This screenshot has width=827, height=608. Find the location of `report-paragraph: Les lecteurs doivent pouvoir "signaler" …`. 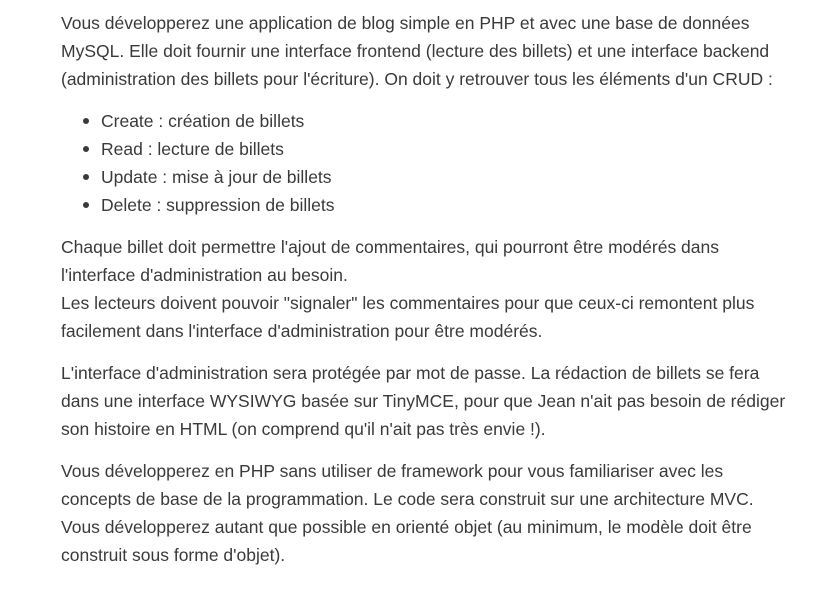

report-paragraph: Les lecteurs doivent pouvoir "signaler" … is located at coordinates (408, 317).